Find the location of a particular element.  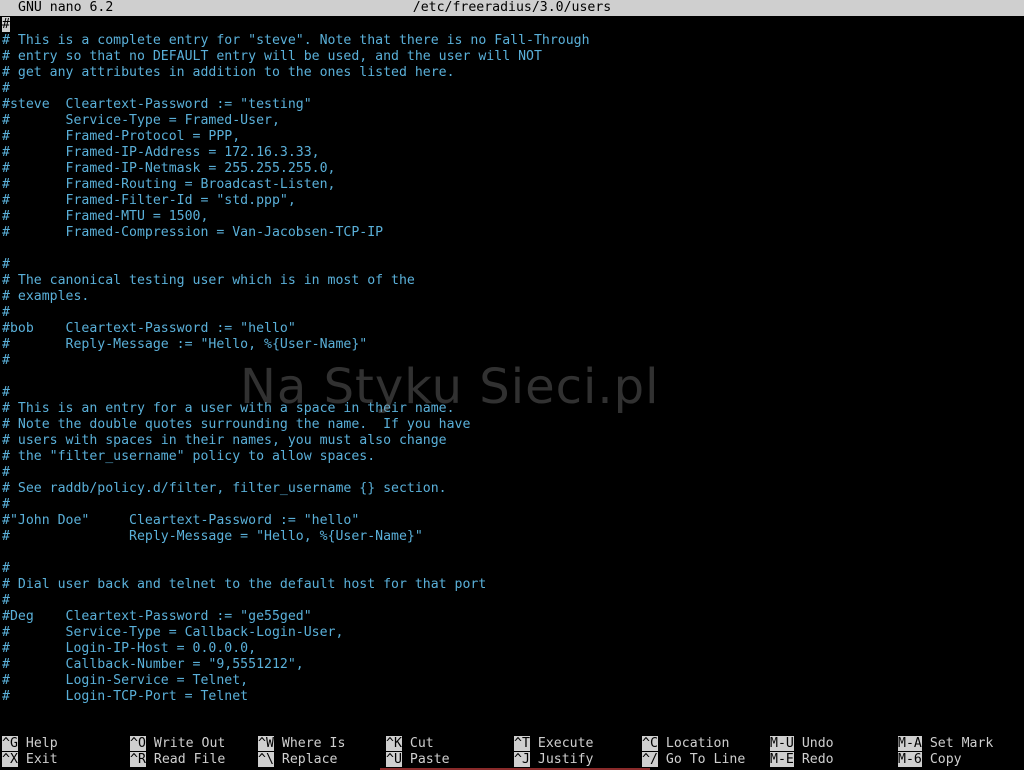

shortcut-write-out: ^O Write Out is located at coordinates (177, 744).